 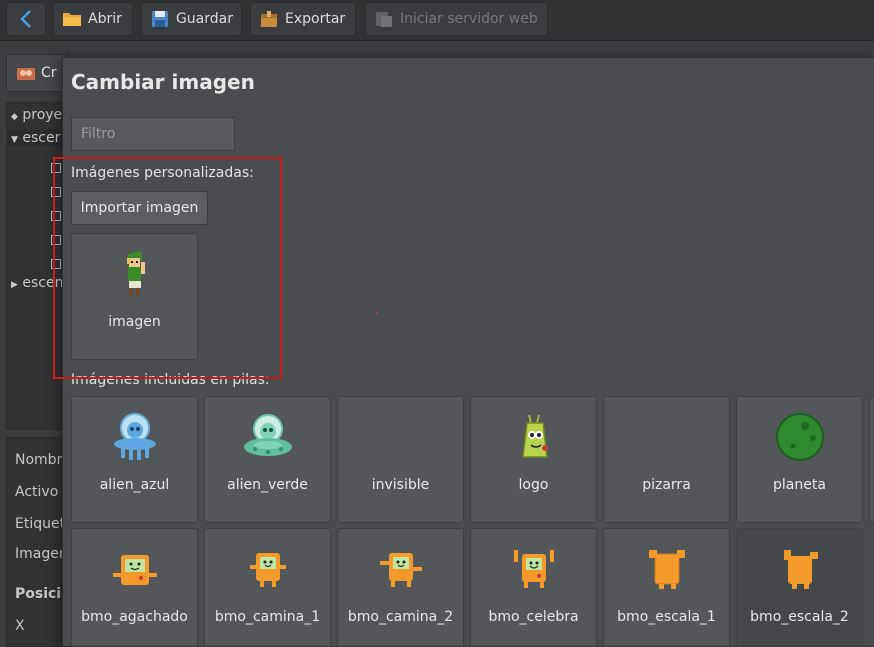 I want to click on start-web-server-label: Iniciar servidor web, so click(x=469, y=19).